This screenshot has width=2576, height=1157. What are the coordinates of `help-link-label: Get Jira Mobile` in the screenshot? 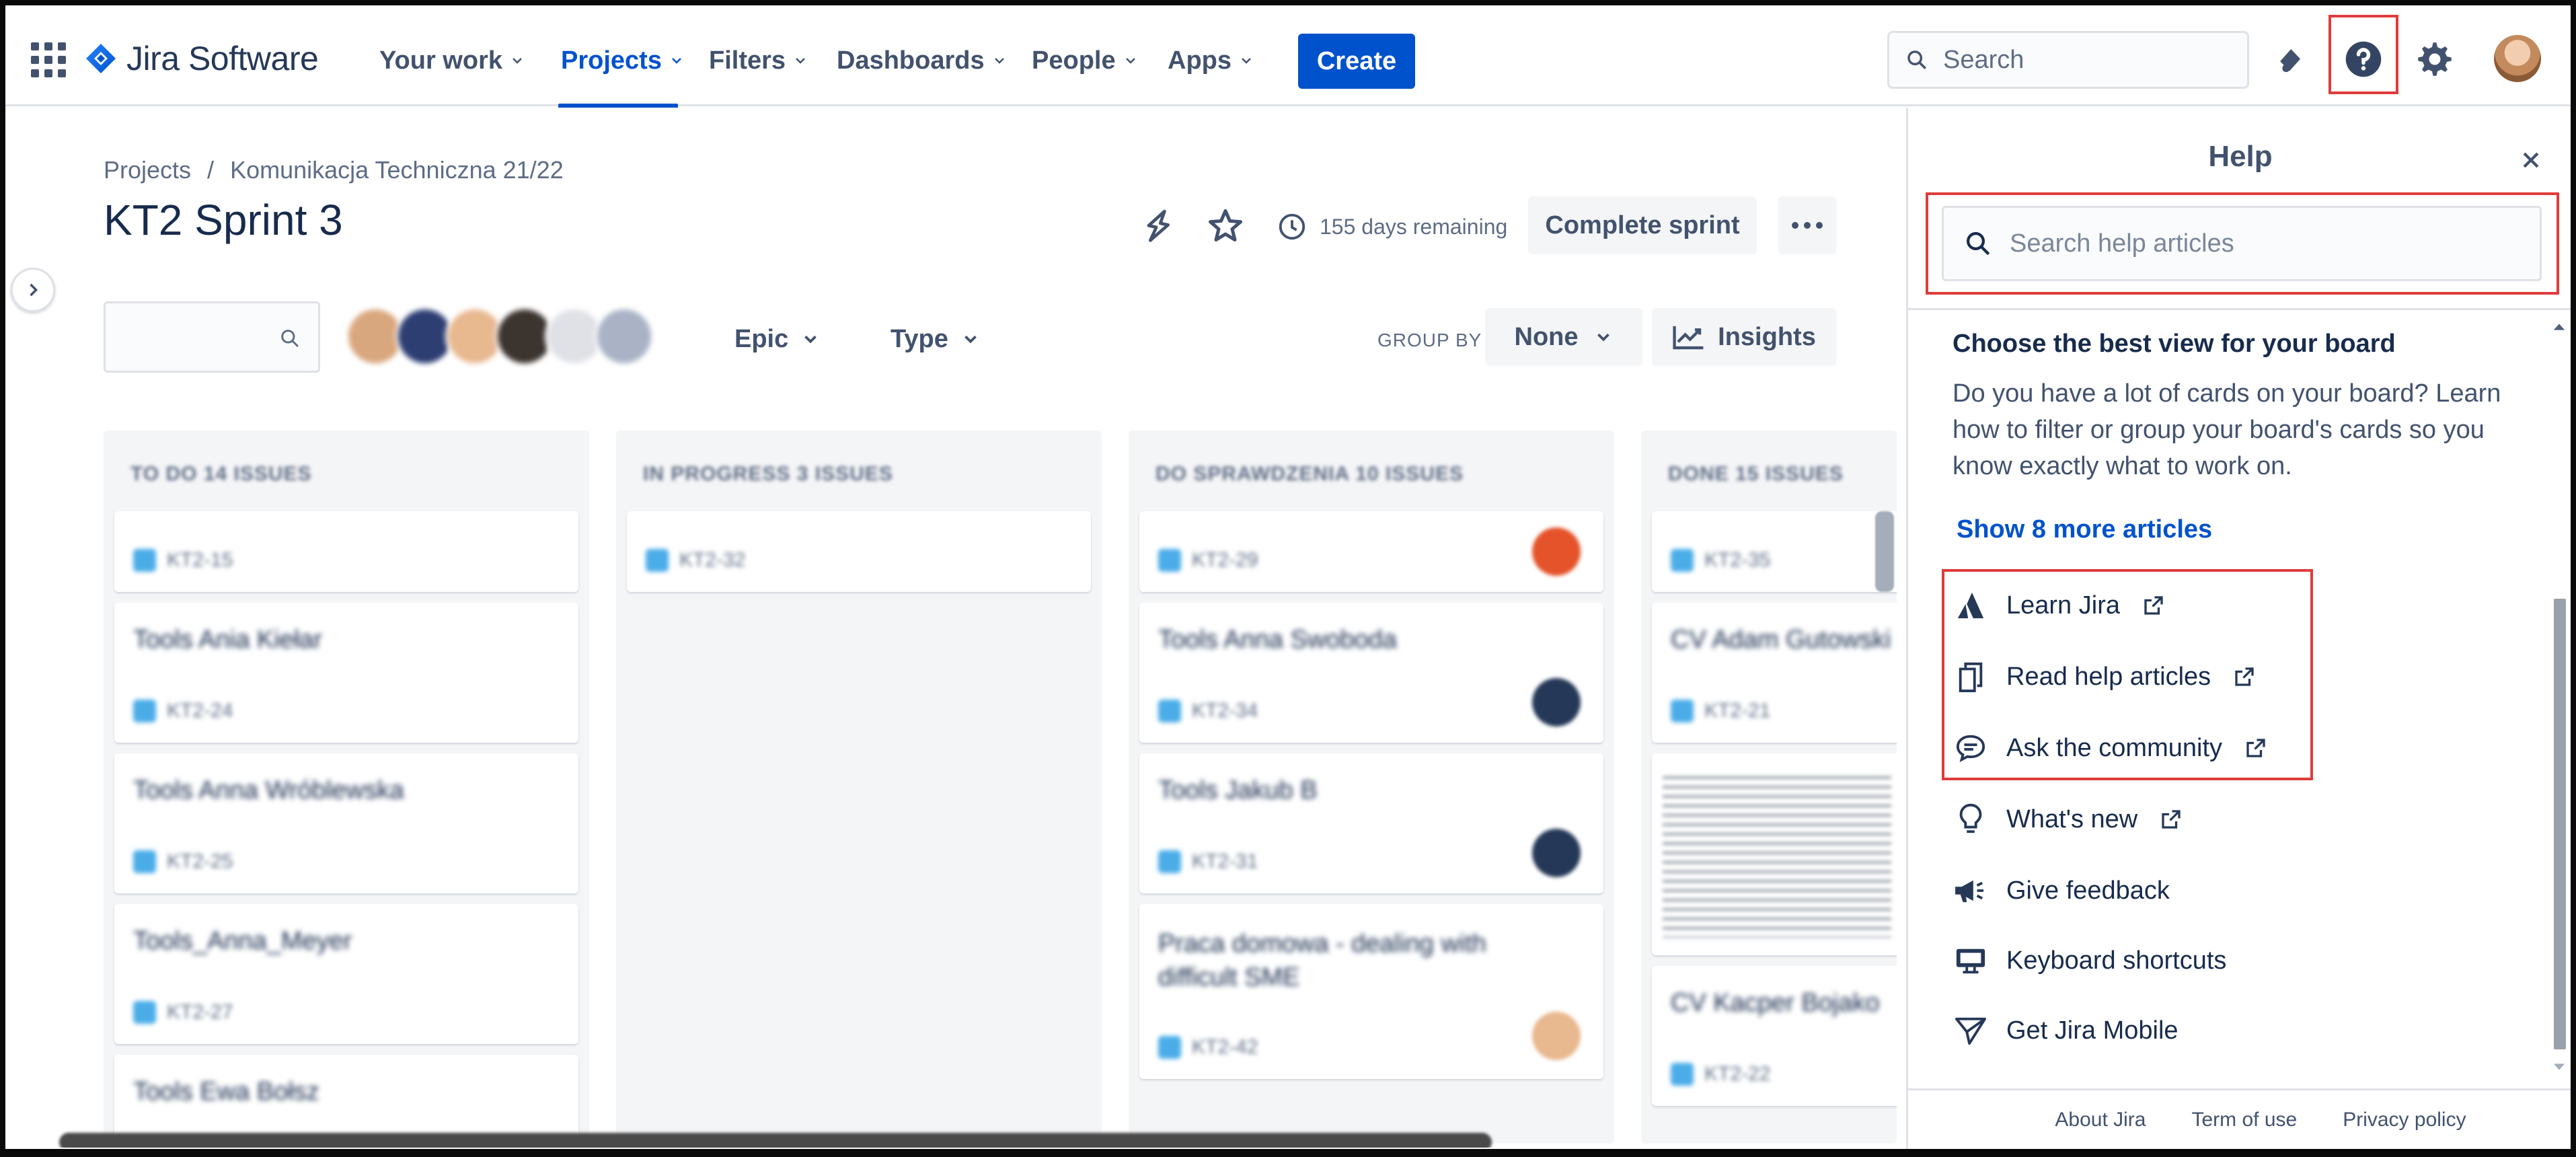 It's located at (2092, 1030).